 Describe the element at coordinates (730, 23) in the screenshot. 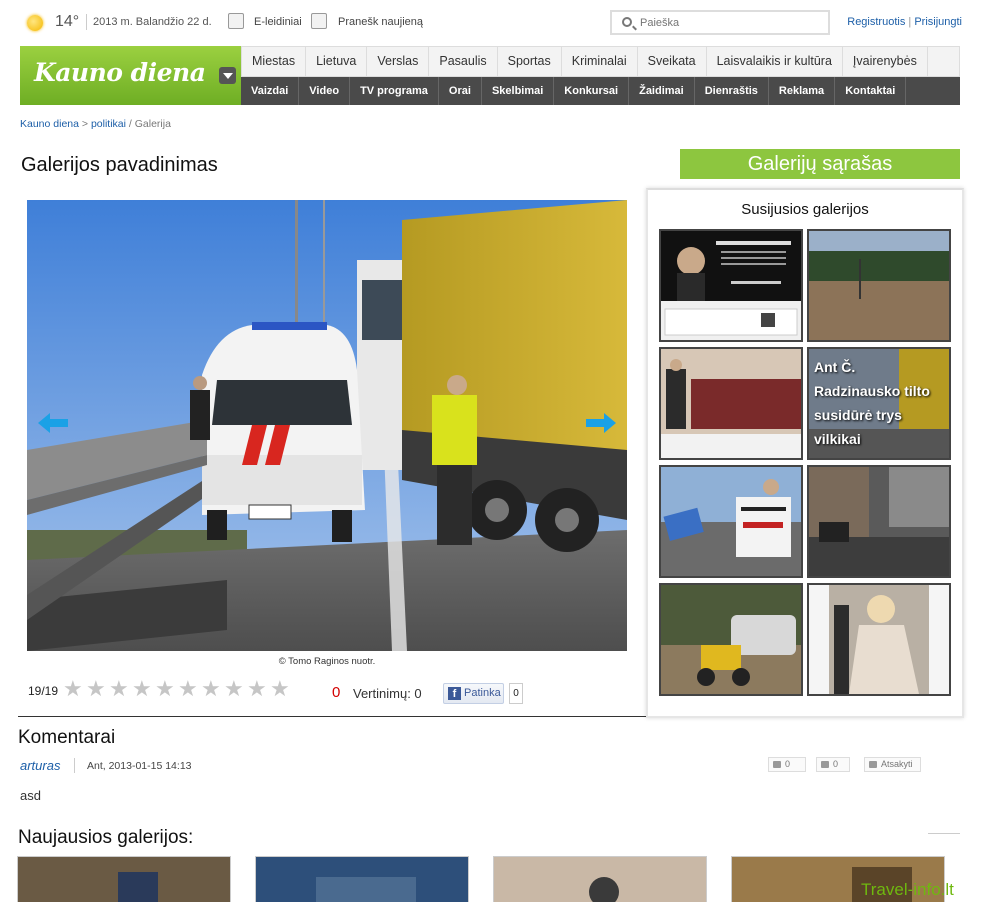

I see `search-input` at that location.